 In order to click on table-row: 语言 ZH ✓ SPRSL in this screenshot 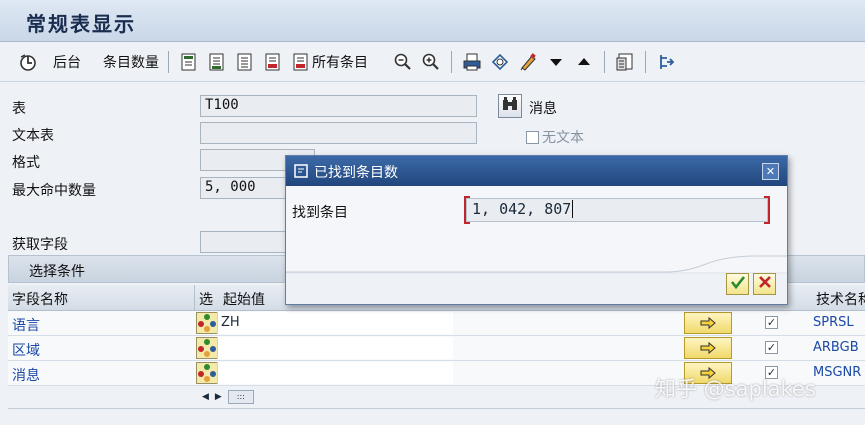, I will do `click(436, 323)`.